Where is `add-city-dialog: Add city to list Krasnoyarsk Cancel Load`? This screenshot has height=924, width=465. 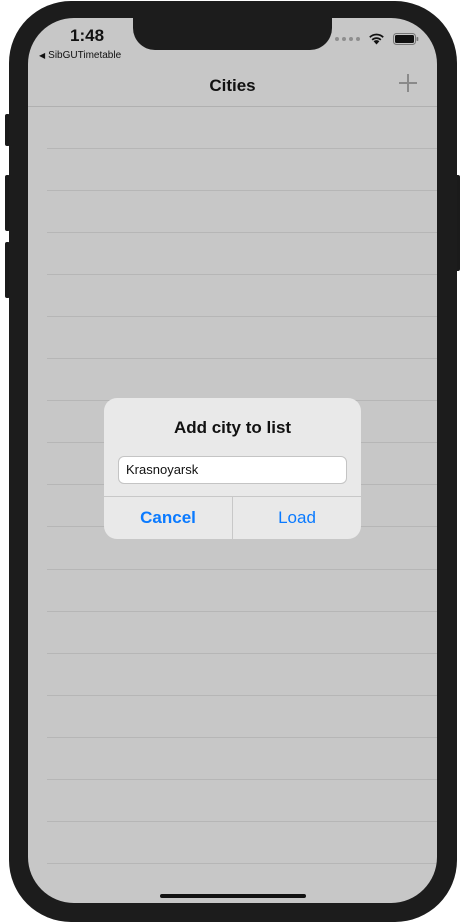 add-city-dialog: Add city to list Krasnoyarsk Cancel Load is located at coordinates (232, 468).